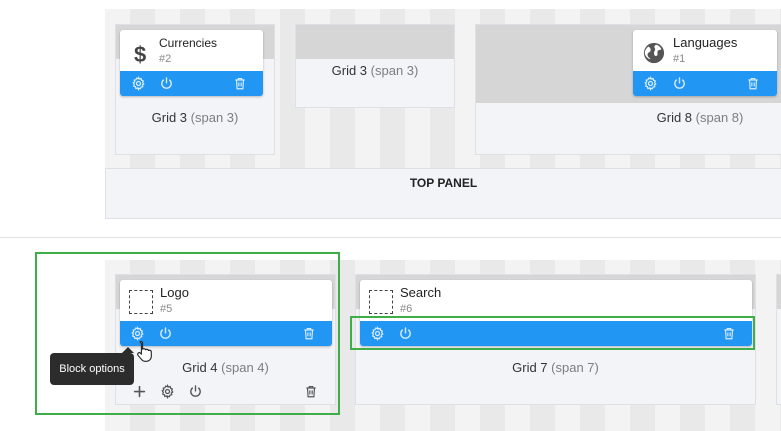  Describe the element at coordinates (705, 63) in the screenshot. I see `block-languages: Languages #1` at that location.